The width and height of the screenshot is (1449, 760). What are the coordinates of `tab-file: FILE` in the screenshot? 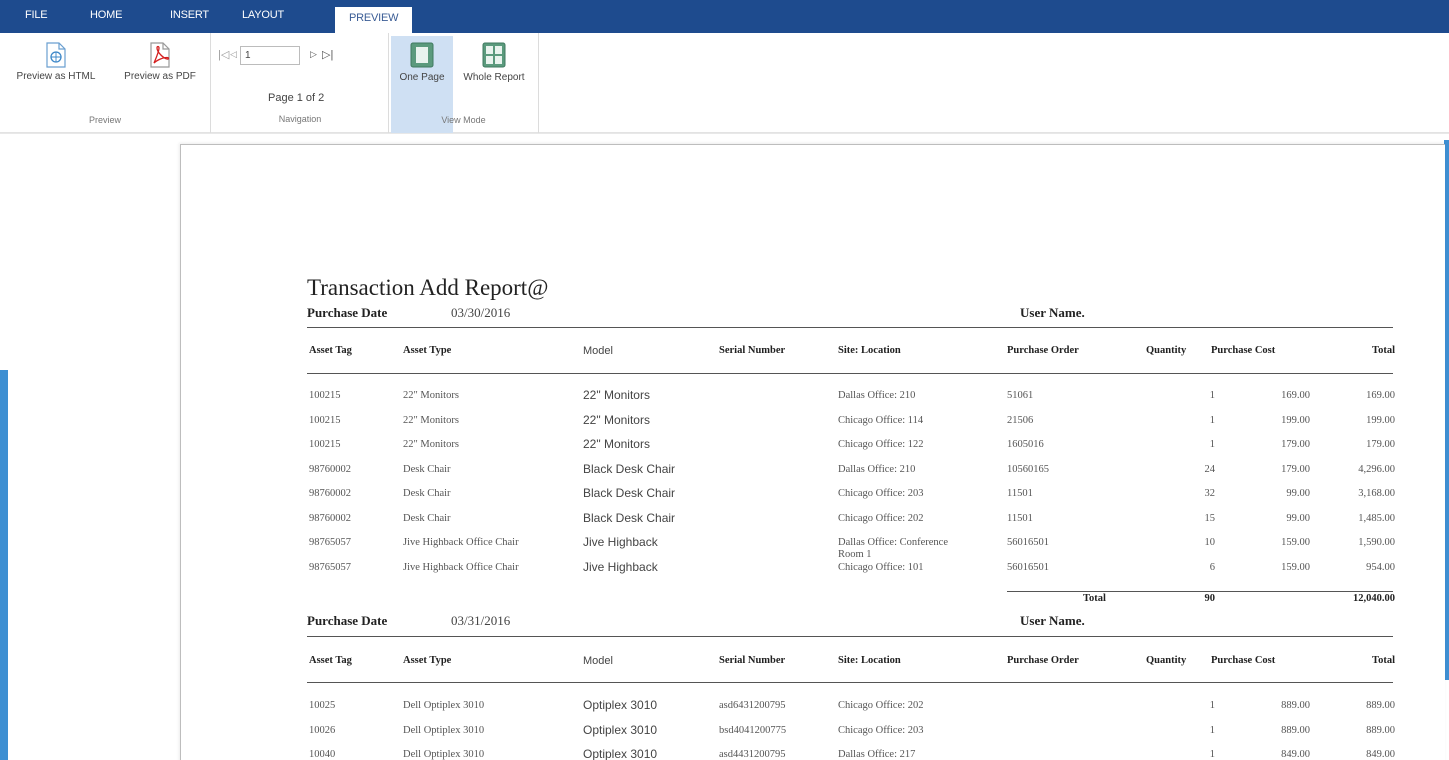 It's located at (36, 15).